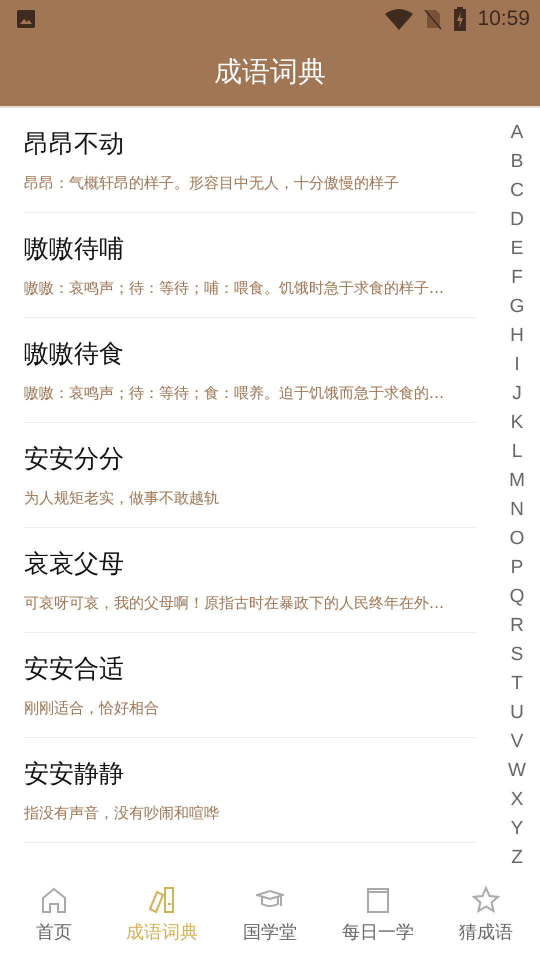 This screenshot has height=960, width=540. Describe the element at coordinates (211, 183) in the screenshot. I see `idiom-meaning: 昂昂：气概轩昂的样子。形容目中无人，十分傲慢的样子` at that location.